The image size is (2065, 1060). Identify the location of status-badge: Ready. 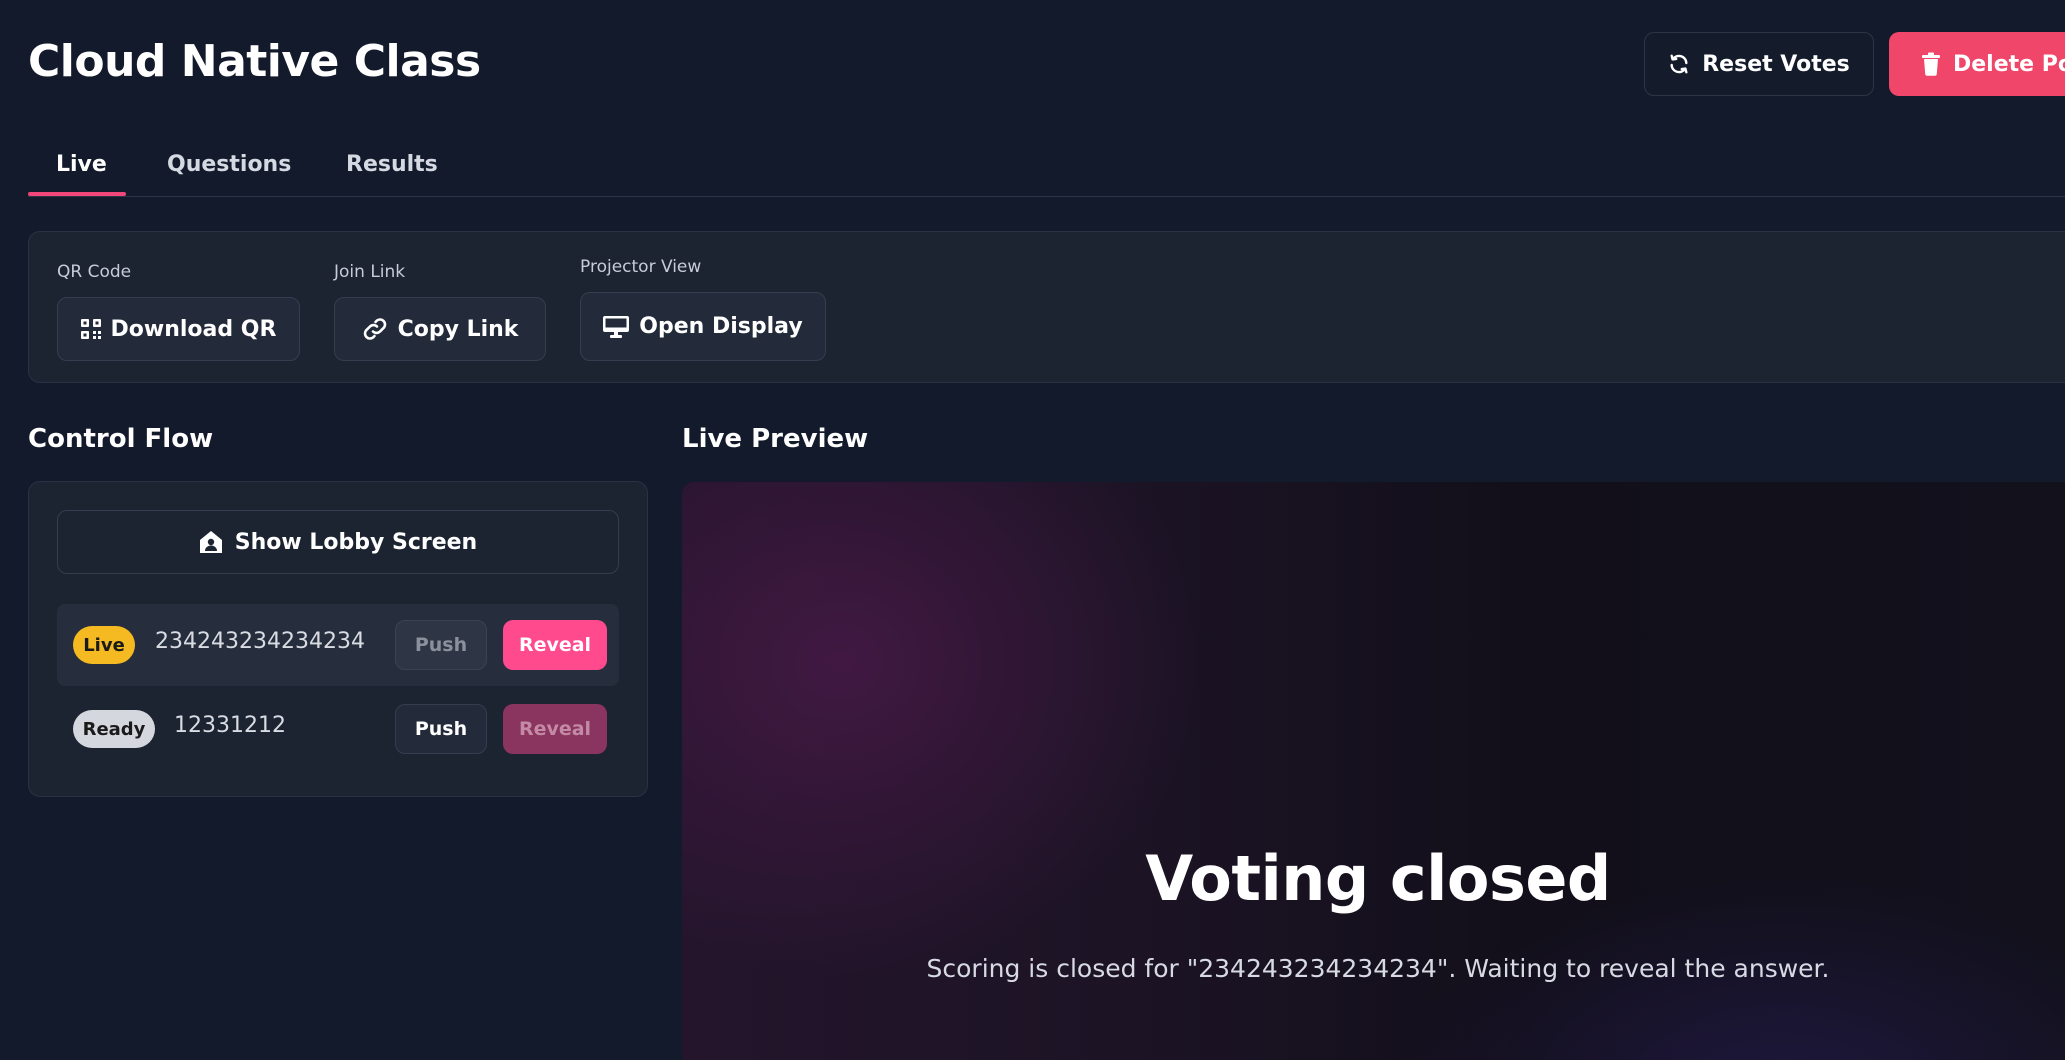
(114, 729).